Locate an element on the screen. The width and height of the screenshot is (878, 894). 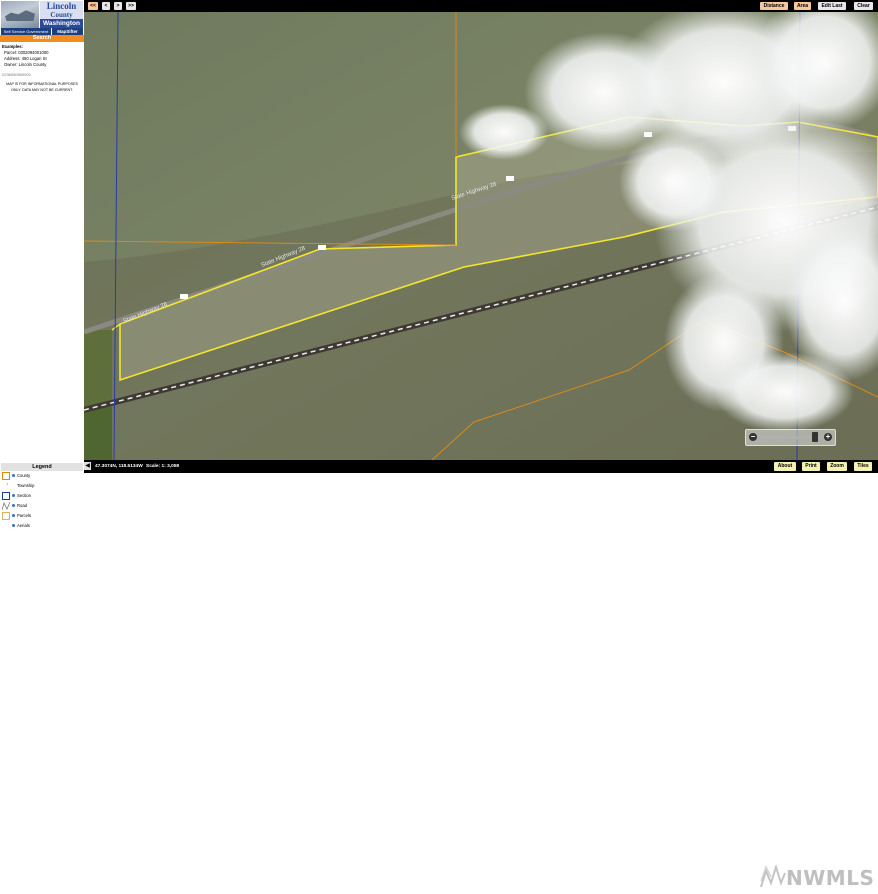
sidebar-tabs: Self Service Government MapSifter is located at coordinates (42, 31).